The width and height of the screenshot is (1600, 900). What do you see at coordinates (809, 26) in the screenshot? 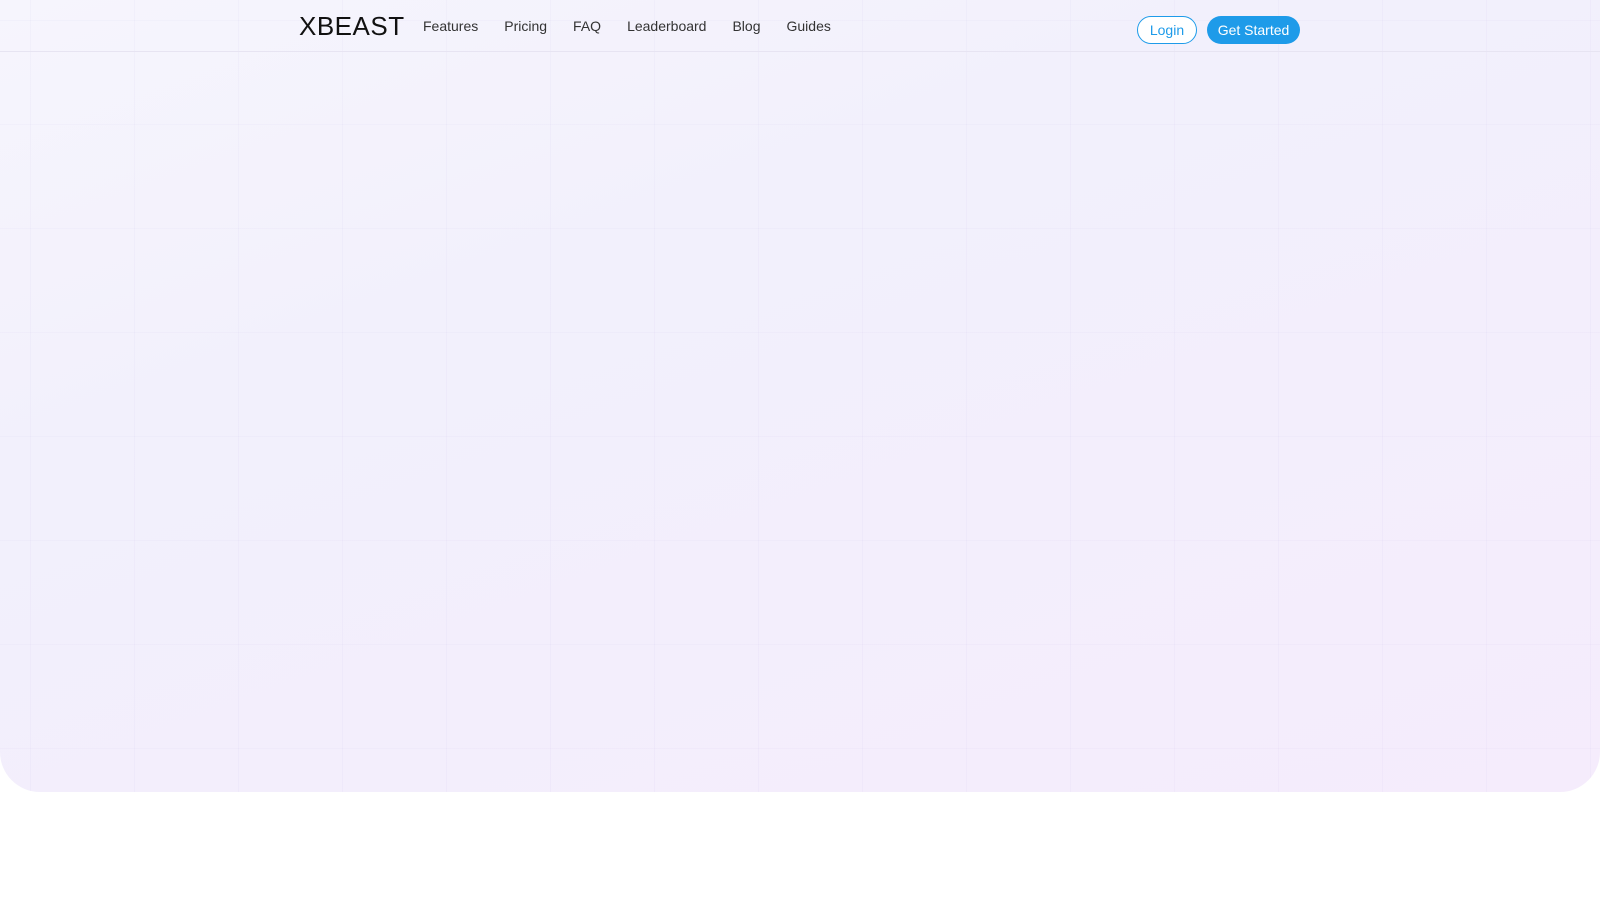
I see `nav-link-guides: Guides` at bounding box center [809, 26].